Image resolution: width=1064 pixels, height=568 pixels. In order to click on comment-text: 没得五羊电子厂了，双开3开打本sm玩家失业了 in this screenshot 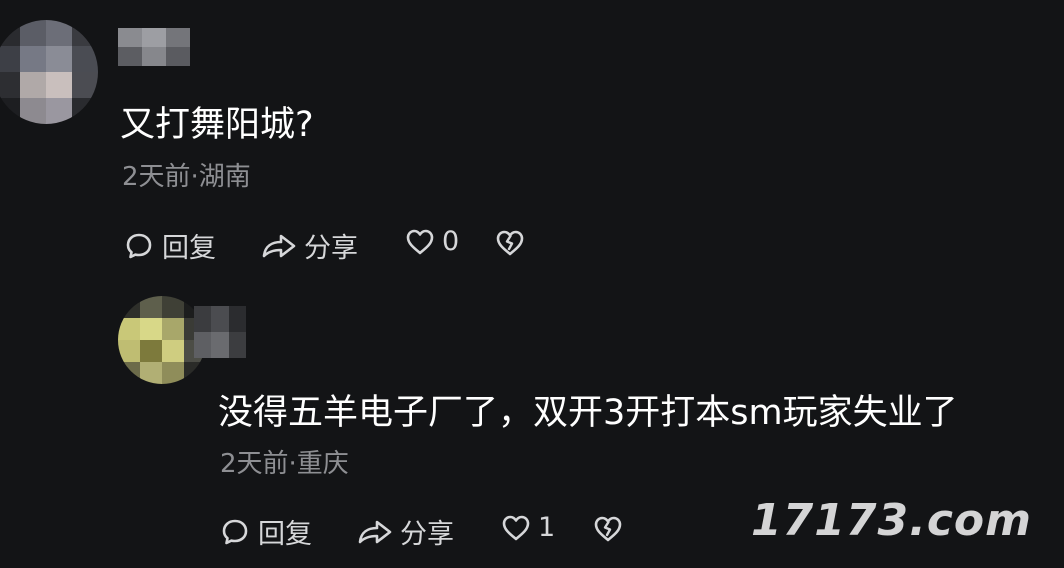, I will do `click(588, 413)`.